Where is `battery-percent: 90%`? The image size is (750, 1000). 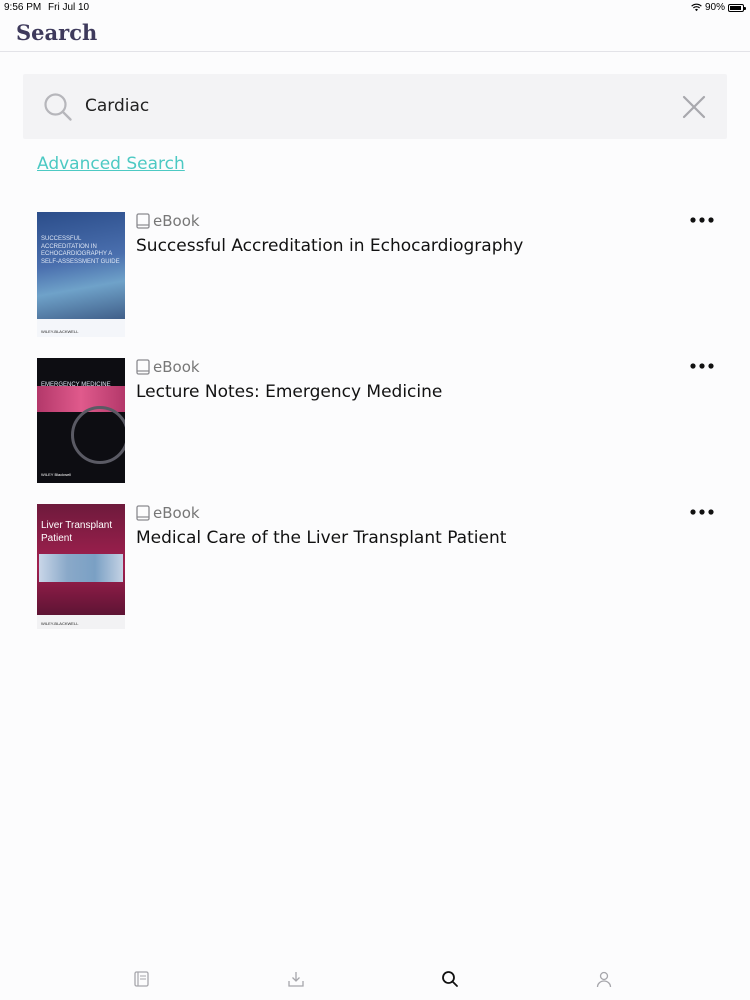
battery-percent: 90% is located at coordinates (714, 7).